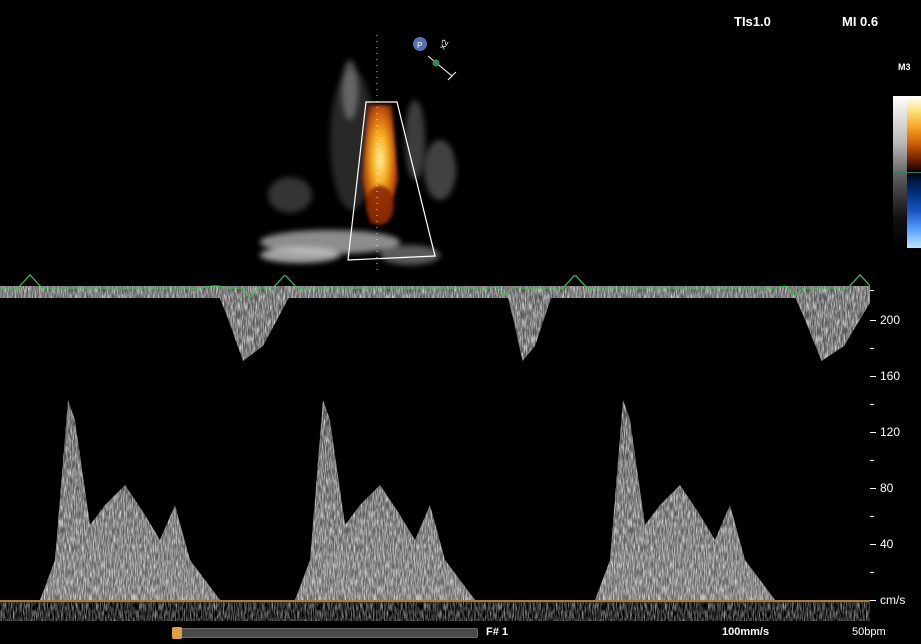 This screenshot has height=644, width=921. What do you see at coordinates (325, 633) in the screenshot?
I see `cine-scroll-bar` at bounding box center [325, 633].